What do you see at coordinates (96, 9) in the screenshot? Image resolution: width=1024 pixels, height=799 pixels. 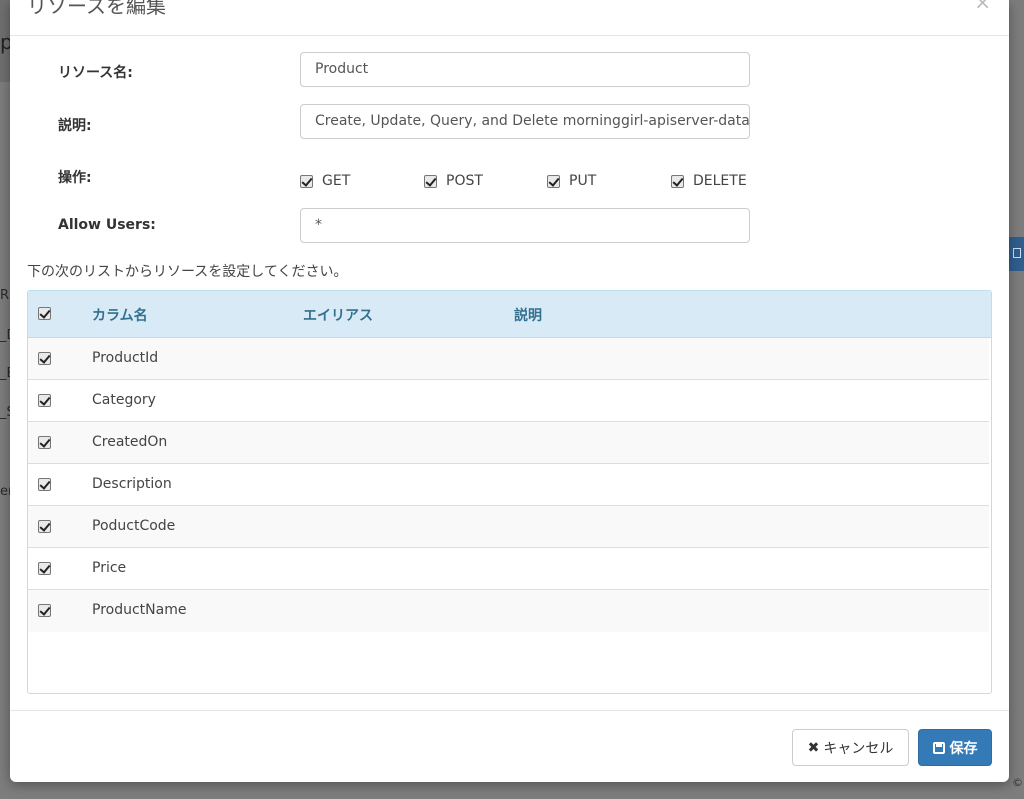 I see `modal-title: リソースを編集` at bounding box center [96, 9].